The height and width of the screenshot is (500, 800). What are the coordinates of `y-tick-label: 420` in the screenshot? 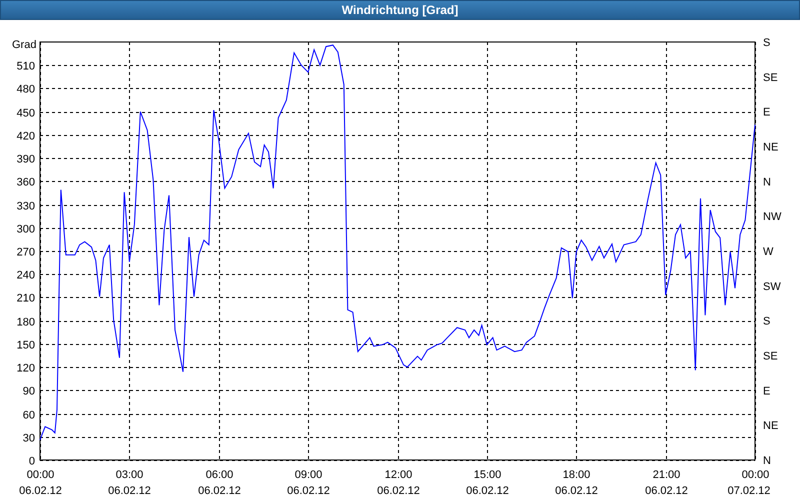 It's located at (25, 136).